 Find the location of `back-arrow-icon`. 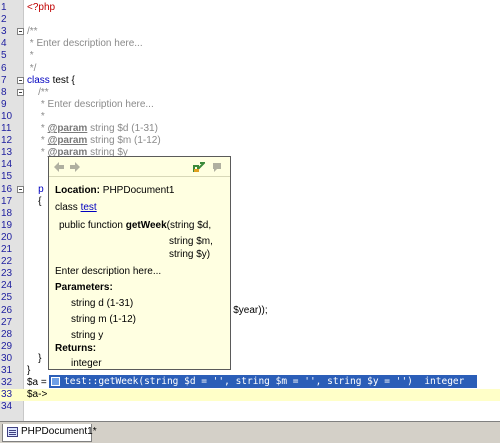

back-arrow-icon is located at coordinates (59, 167).